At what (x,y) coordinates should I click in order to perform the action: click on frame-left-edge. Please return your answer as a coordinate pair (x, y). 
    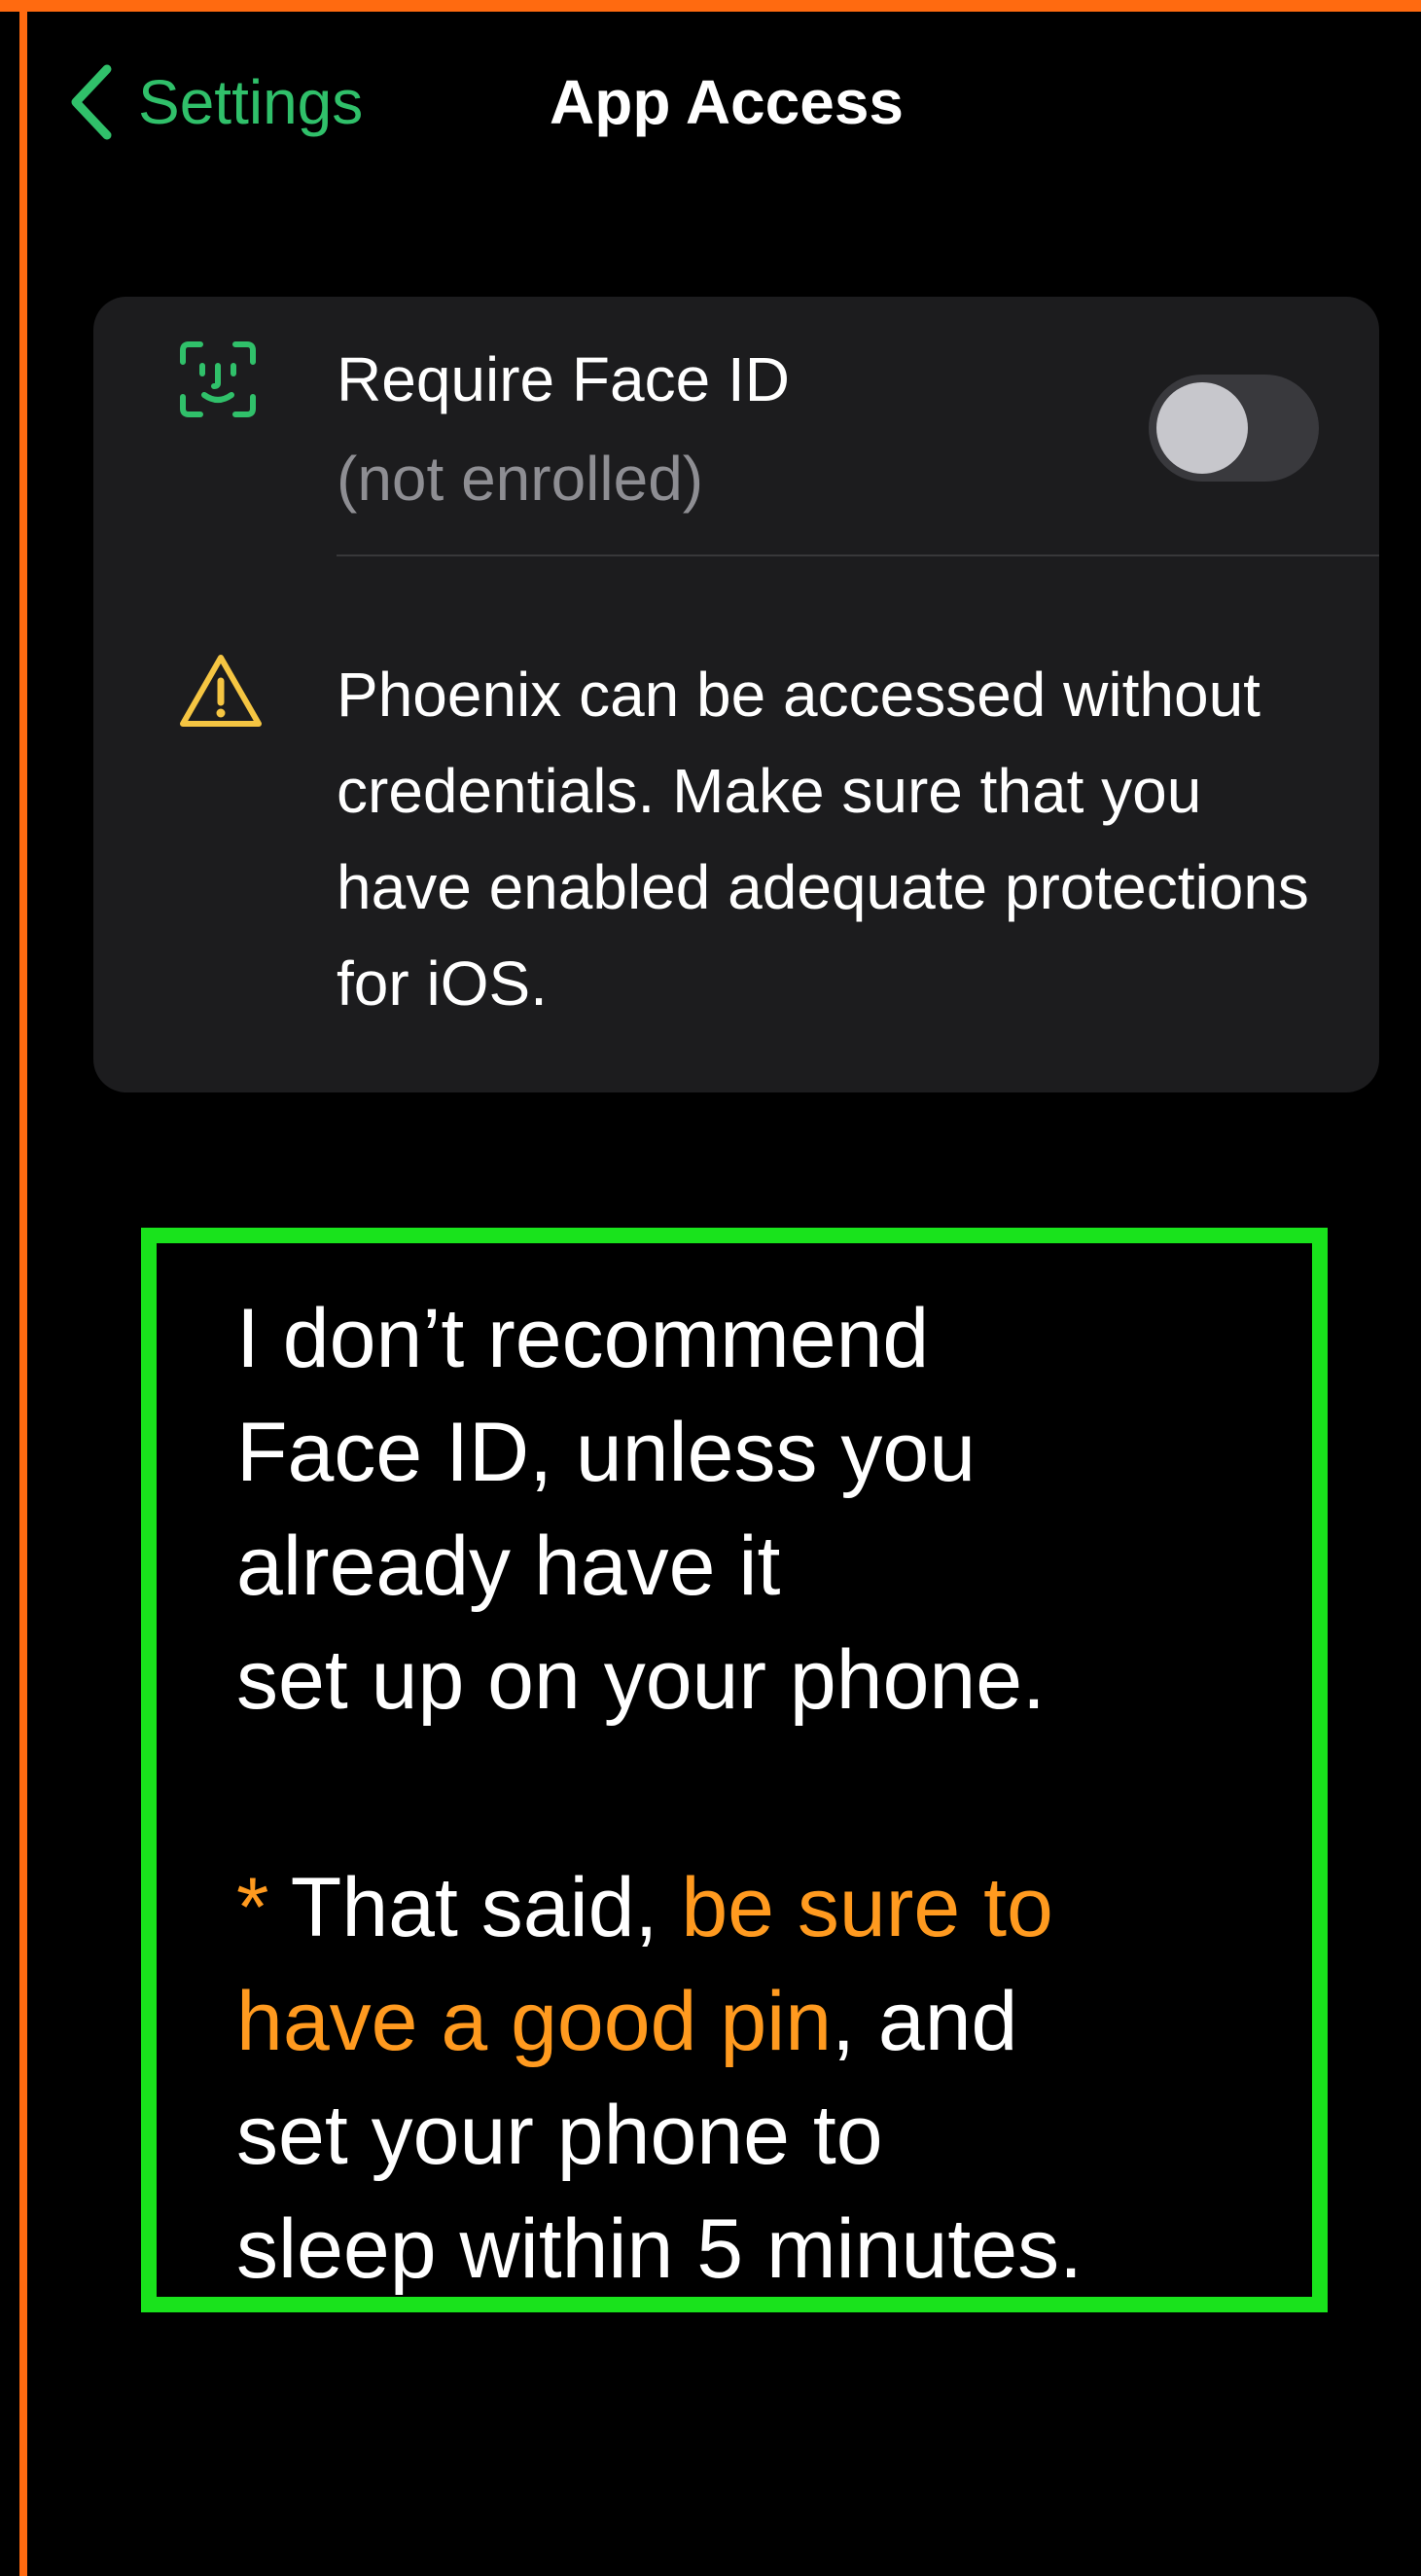
    Looking at the image, I should click on (9, 1294).